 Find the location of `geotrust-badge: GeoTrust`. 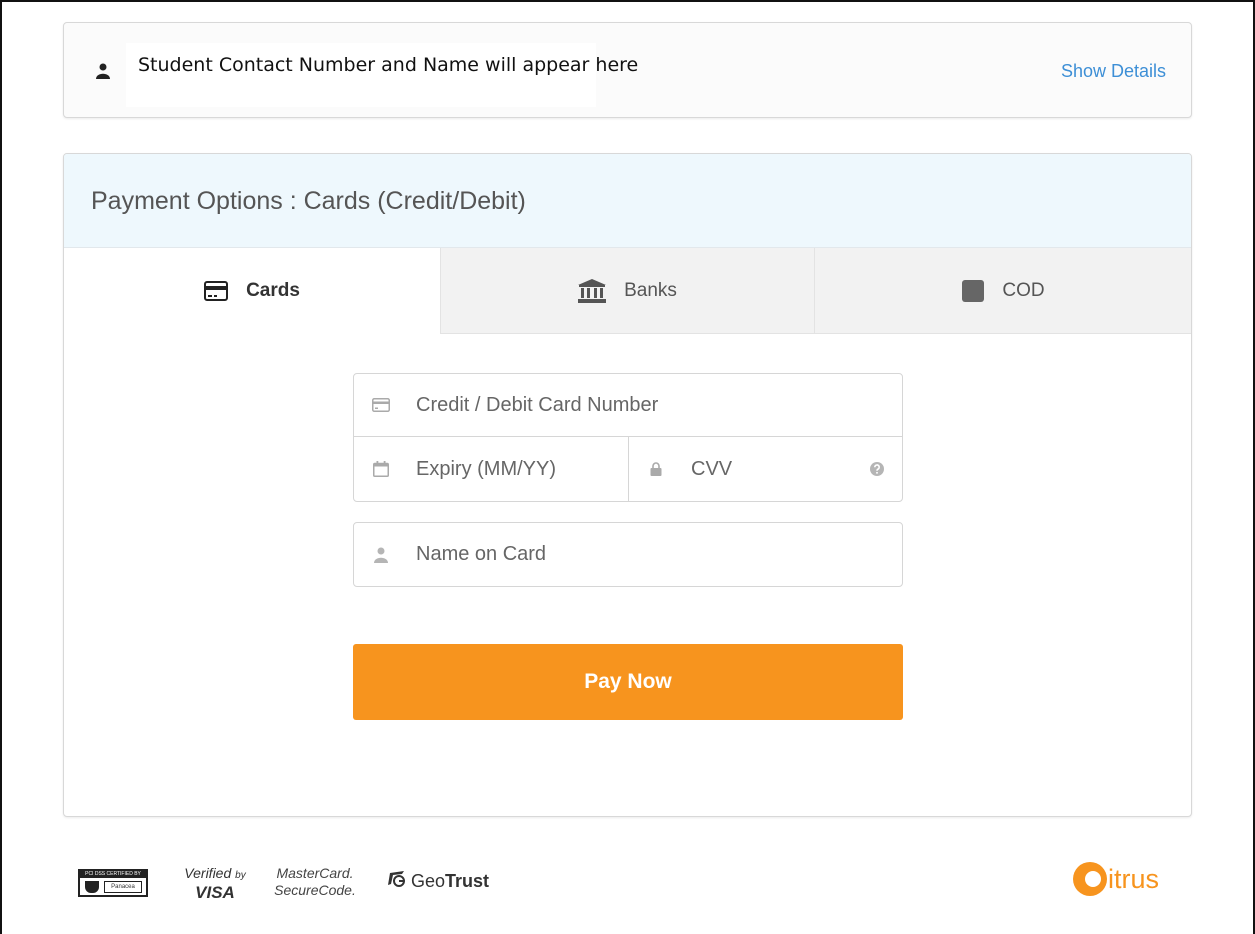

geotrust-badge: GeoTrust is located at coordinates (438, 881).